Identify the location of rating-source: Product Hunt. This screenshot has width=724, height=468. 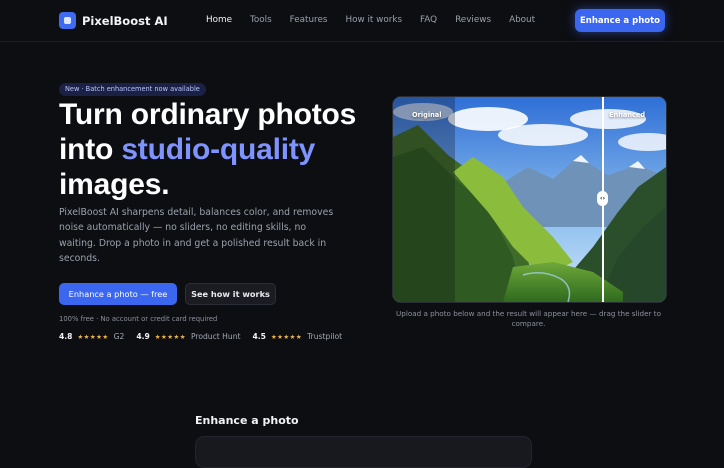
(215, 336).